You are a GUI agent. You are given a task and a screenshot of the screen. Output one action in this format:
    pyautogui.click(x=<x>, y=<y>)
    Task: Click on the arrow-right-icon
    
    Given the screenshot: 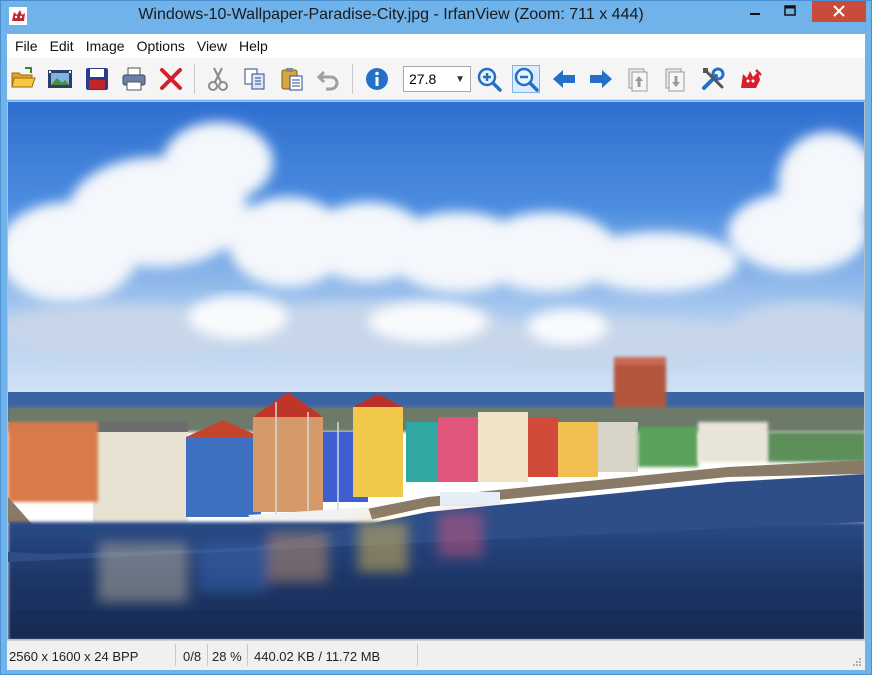 What is the action you would take?
    pyautogui.click(x=601, y=79)
    